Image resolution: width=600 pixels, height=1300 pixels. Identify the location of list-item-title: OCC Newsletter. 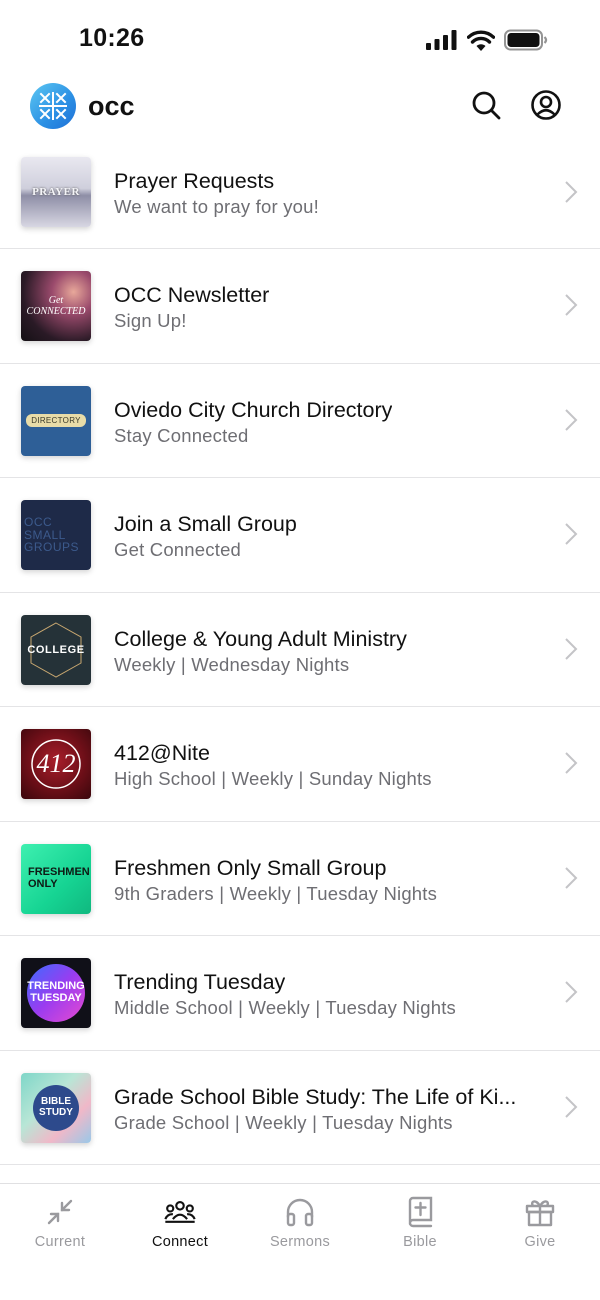
(192, 295).